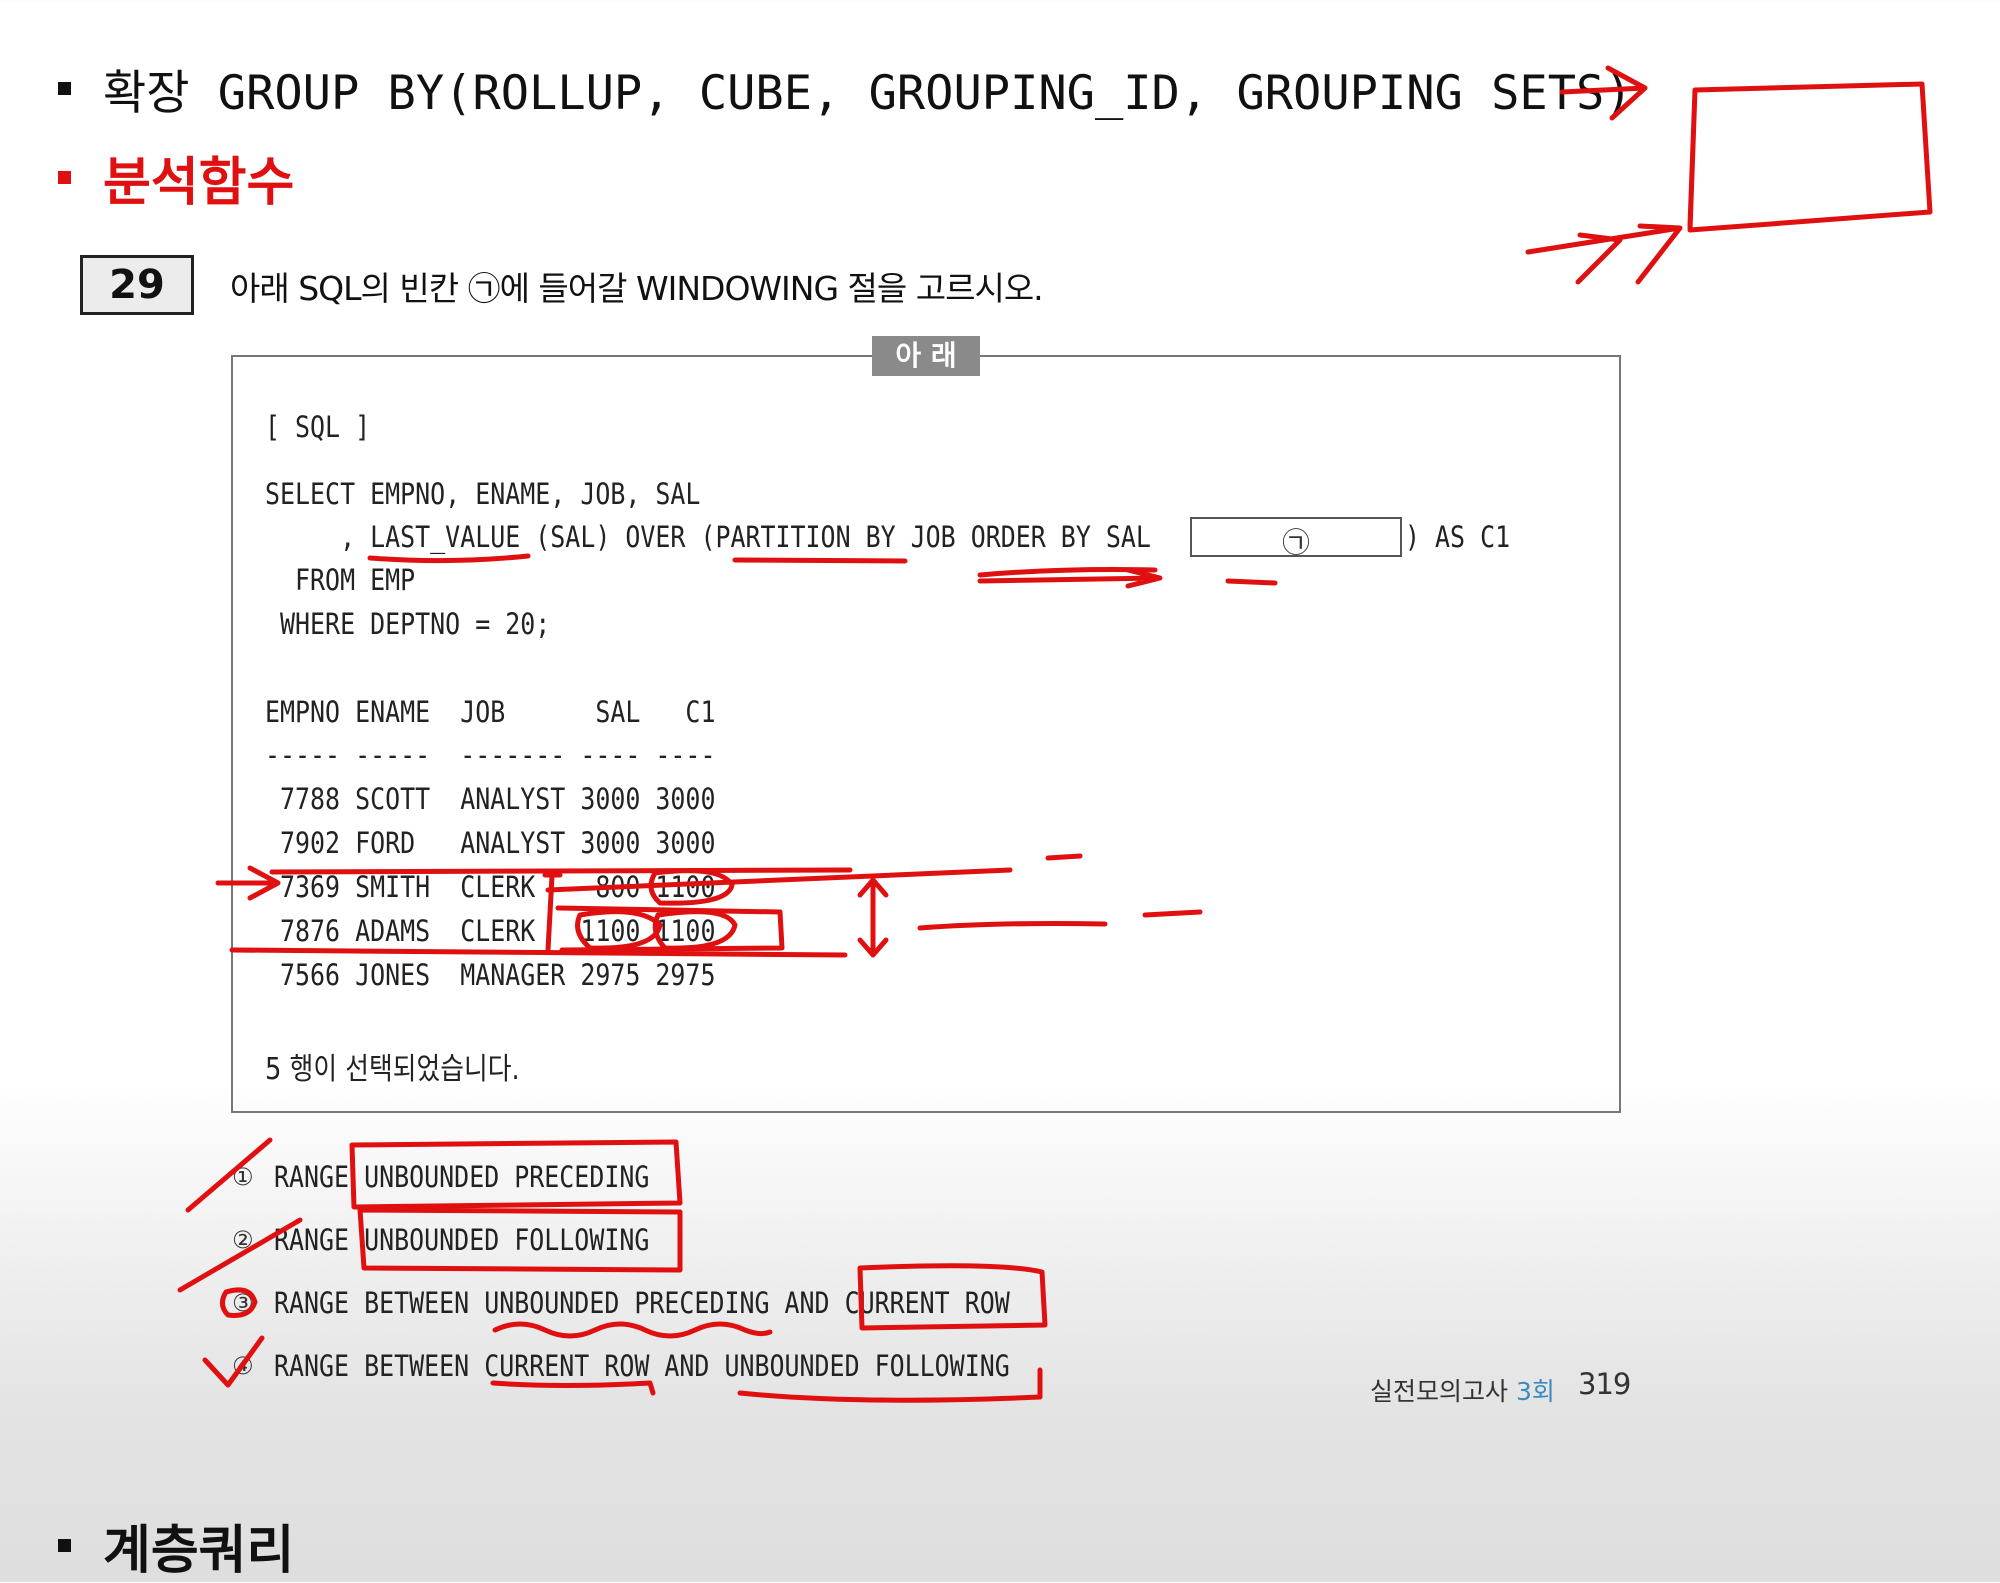 The height and width of the screenshot is (1583, 2000). Describe the element at coordinates (490, 799) in the screenshot. I see `result-row: 7788 SCOTT ANALYST 3000 3000` at that location.